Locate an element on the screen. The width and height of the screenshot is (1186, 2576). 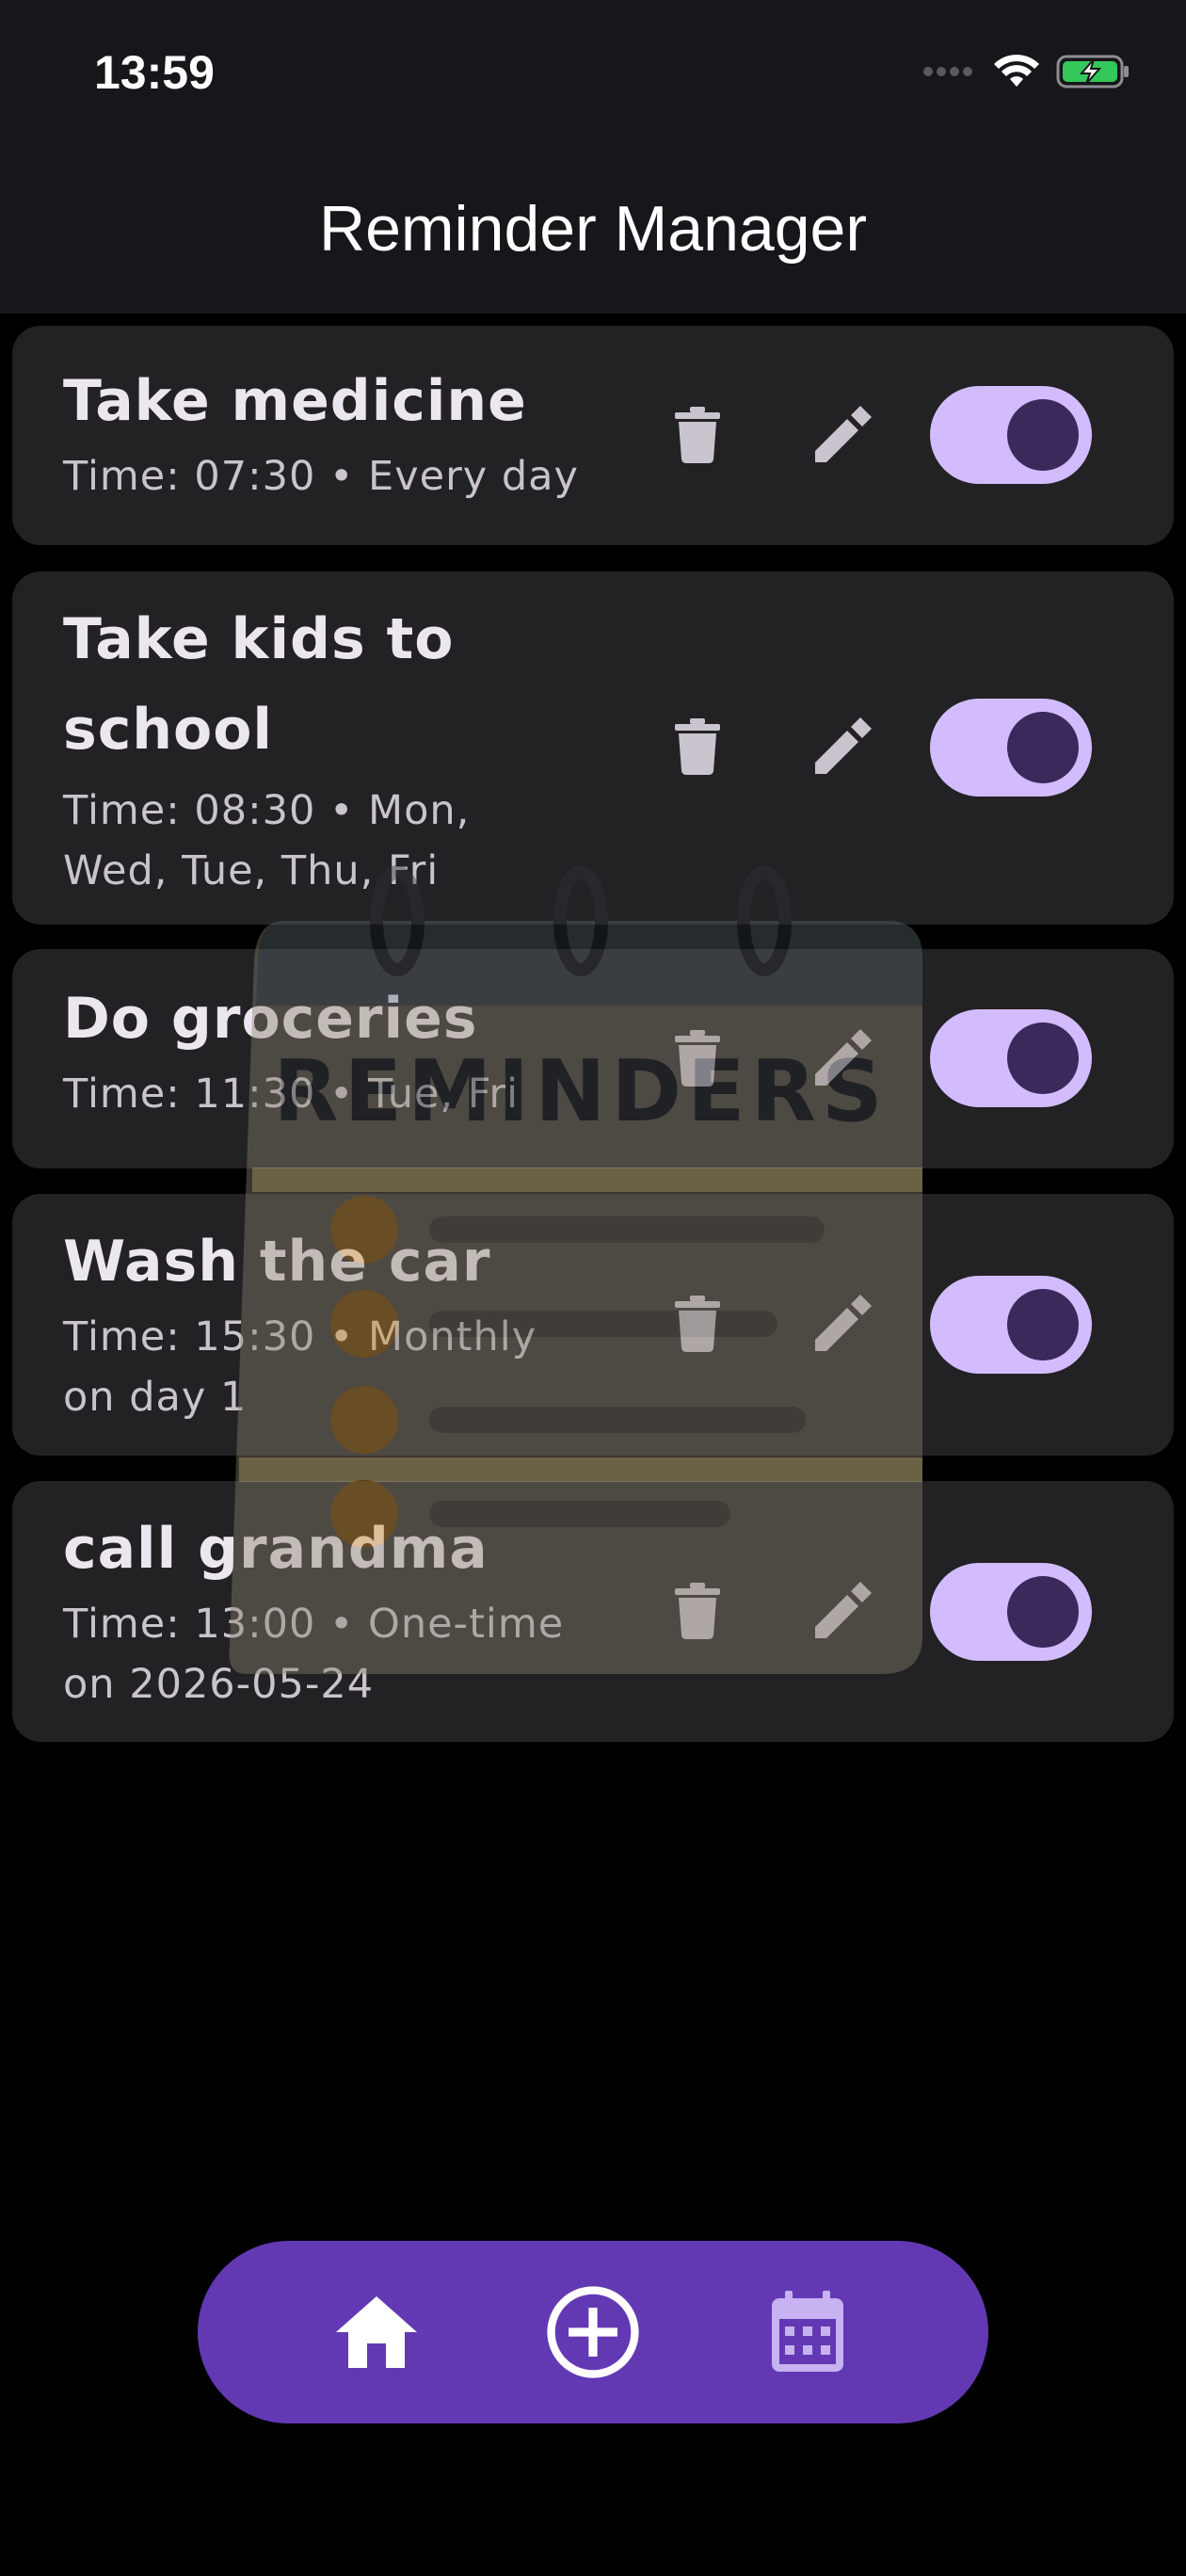
bottom-nav is located at coordinates (593, 2332).